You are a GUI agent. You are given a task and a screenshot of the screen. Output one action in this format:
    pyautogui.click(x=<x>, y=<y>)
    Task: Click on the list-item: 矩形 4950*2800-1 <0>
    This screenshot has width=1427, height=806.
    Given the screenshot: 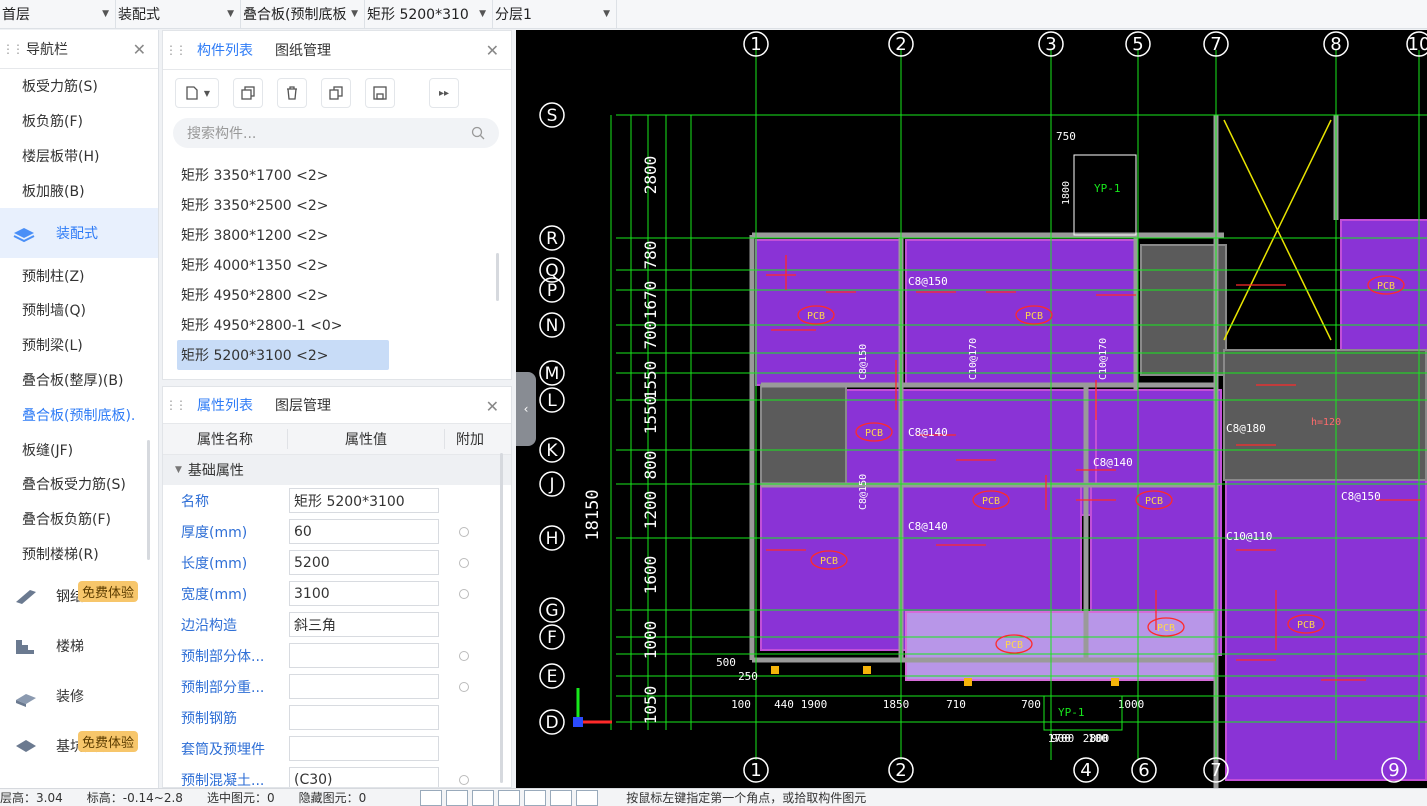 What is the action you would take?
    pyautogui.click(x=330, y=325)
    